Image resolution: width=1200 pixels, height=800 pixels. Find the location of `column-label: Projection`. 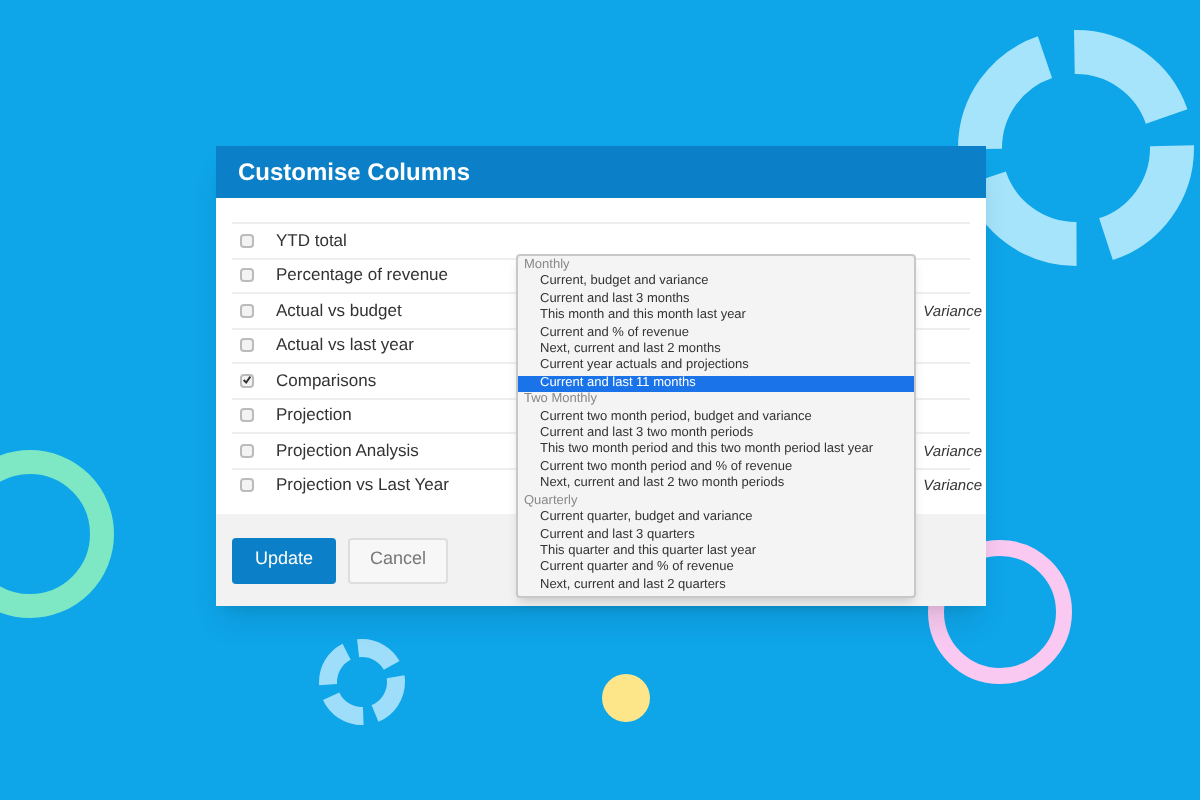

column-label: Projection is located at coordinates (314, 415).